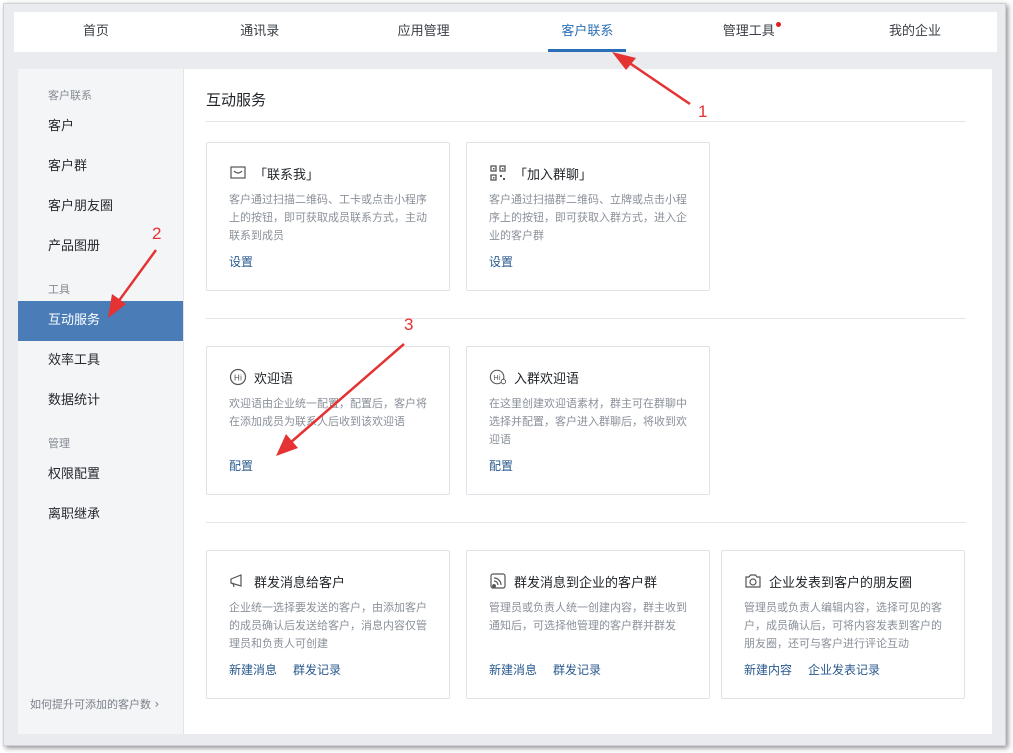 Image resolution: width=1013 pixels, height=753 pixels. What do you see at coordinates (778, 24) in the screenshot?
I see `notification-dot` at bounding box center [778, 24].